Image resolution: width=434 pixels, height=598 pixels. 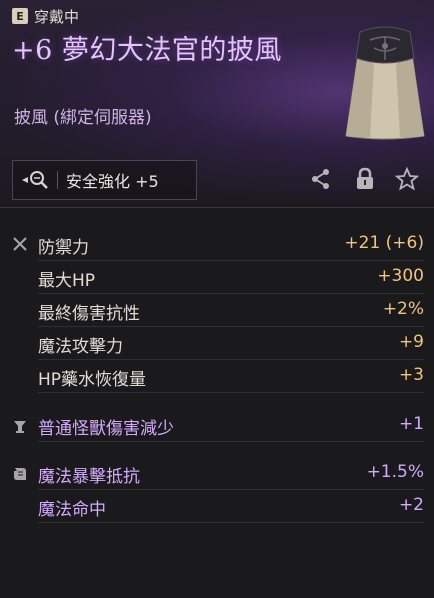 What do you see at coordinates (89, 314) in the screenshot?
I see `stat-label: 最終傷害抗性` at bounding box center [89, 314].